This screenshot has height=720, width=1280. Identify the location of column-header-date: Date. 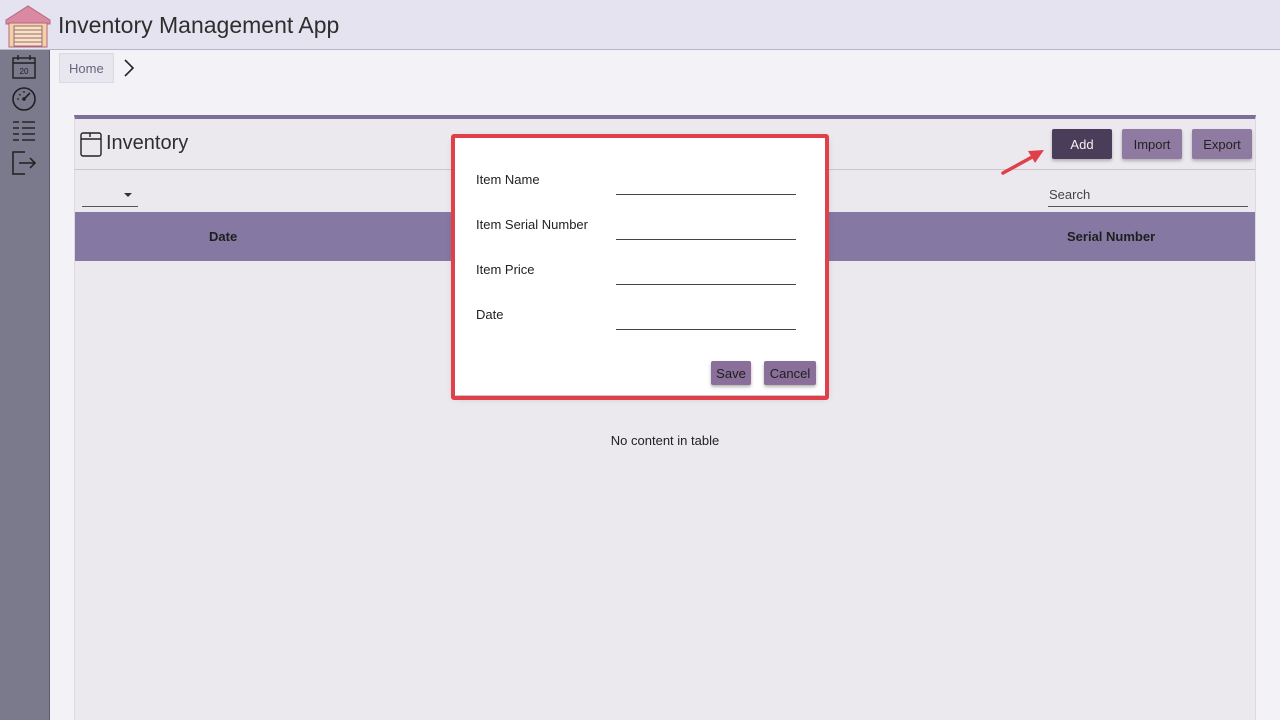
(223, 236).